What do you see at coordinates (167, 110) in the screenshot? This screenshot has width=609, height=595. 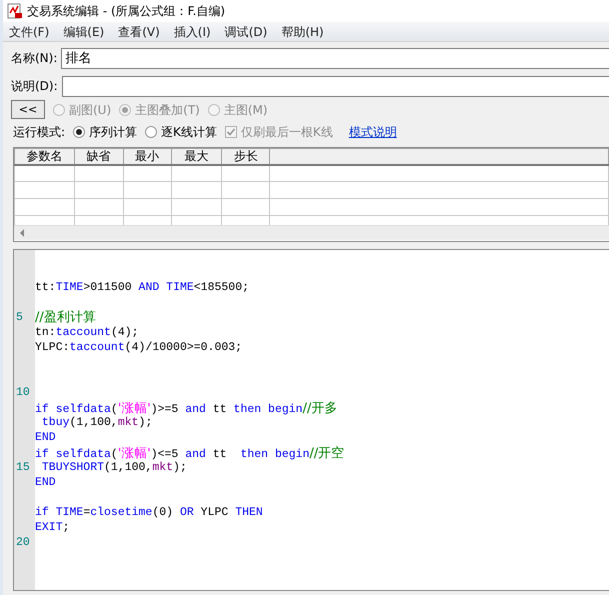 I see `radio-label: 主图叠加(T)` at bounding box center [167, 110].